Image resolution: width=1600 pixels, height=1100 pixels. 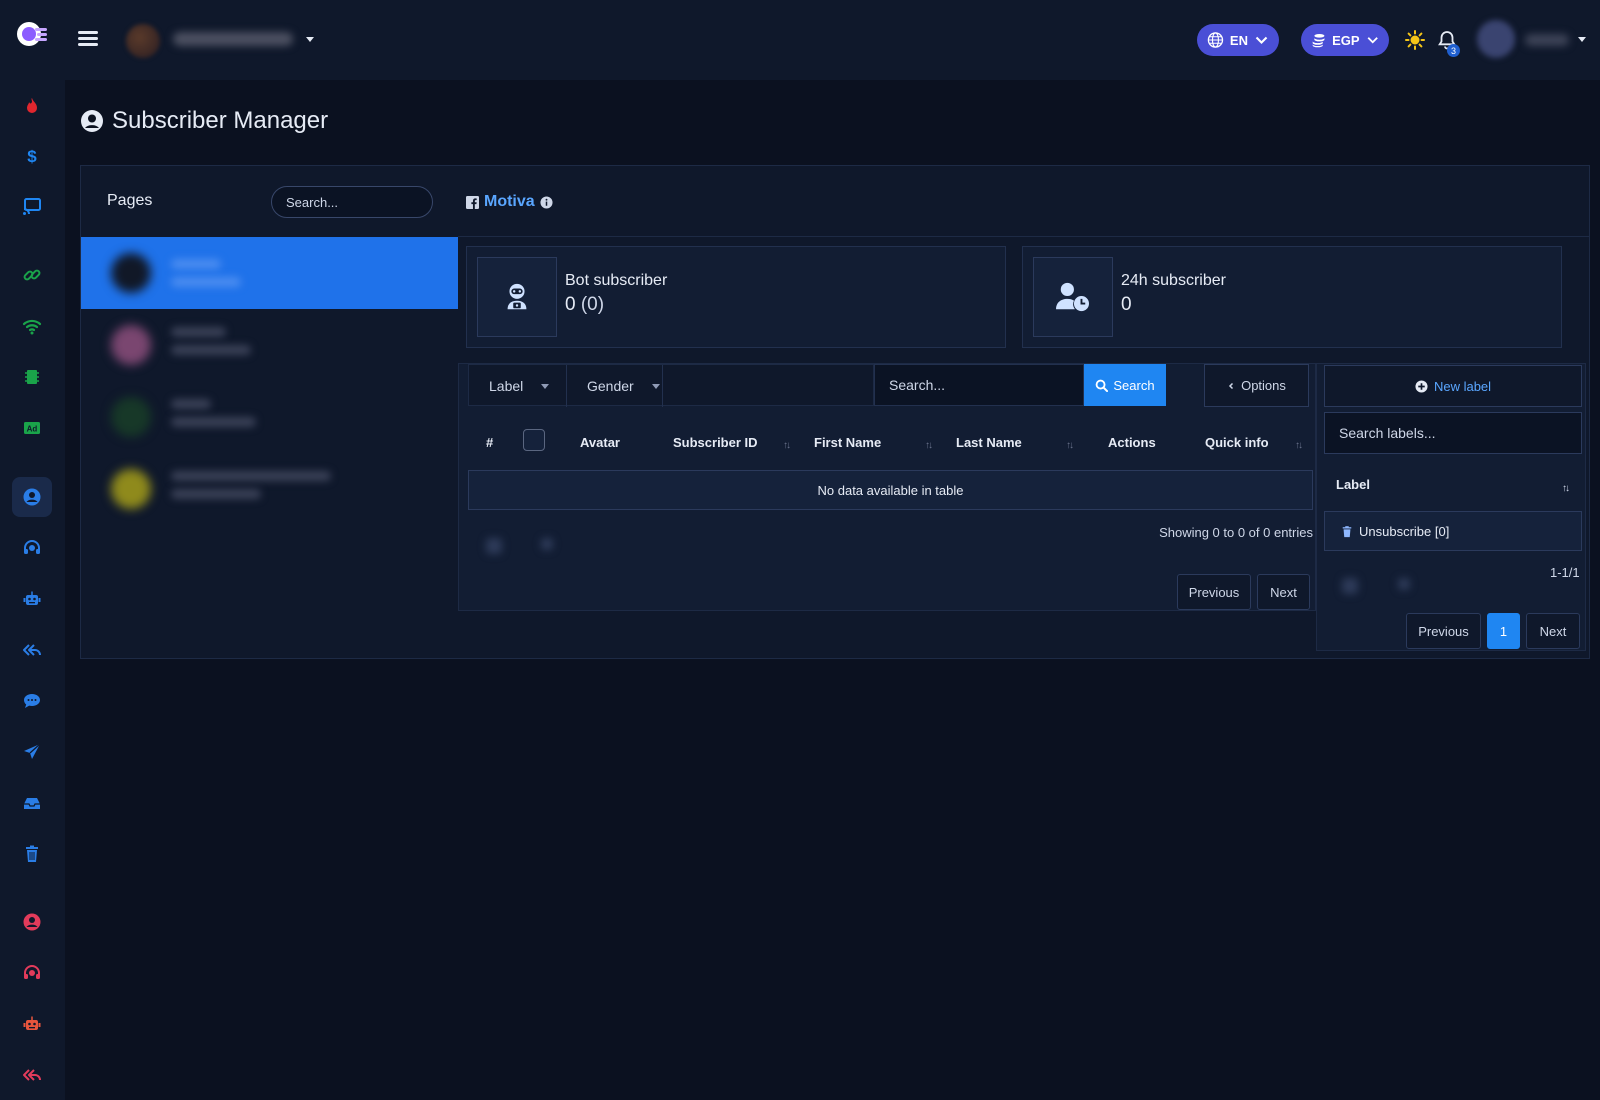 What do you see at coordinates (32, 752) in the screenshot?
I see `paper-plane-icon` at bounding box center [32, 752].